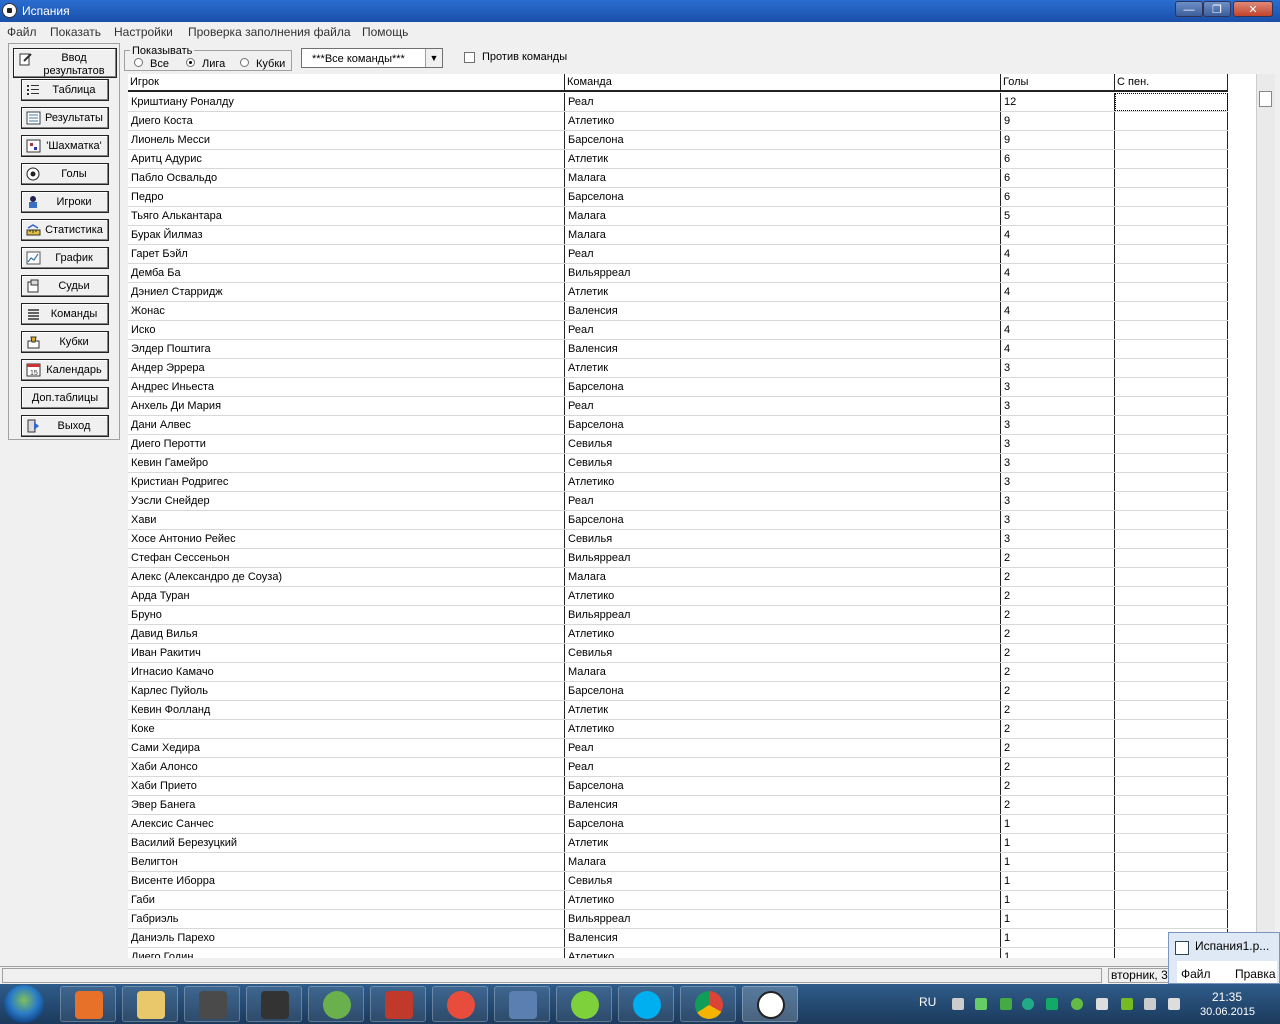 The height and width of the screenshot is (1024, 1280). What do you see at coordinates (783, 539) in the screenshot?
I see `cell-team: Севилья` at bounding box center [783, 539].